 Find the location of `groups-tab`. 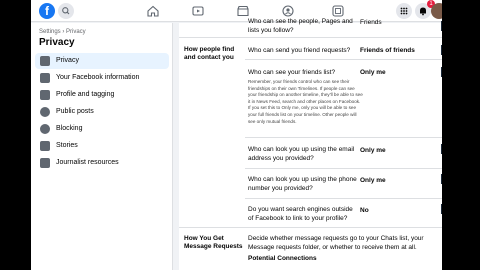

groups-tab is located at coordinates (288, 11).